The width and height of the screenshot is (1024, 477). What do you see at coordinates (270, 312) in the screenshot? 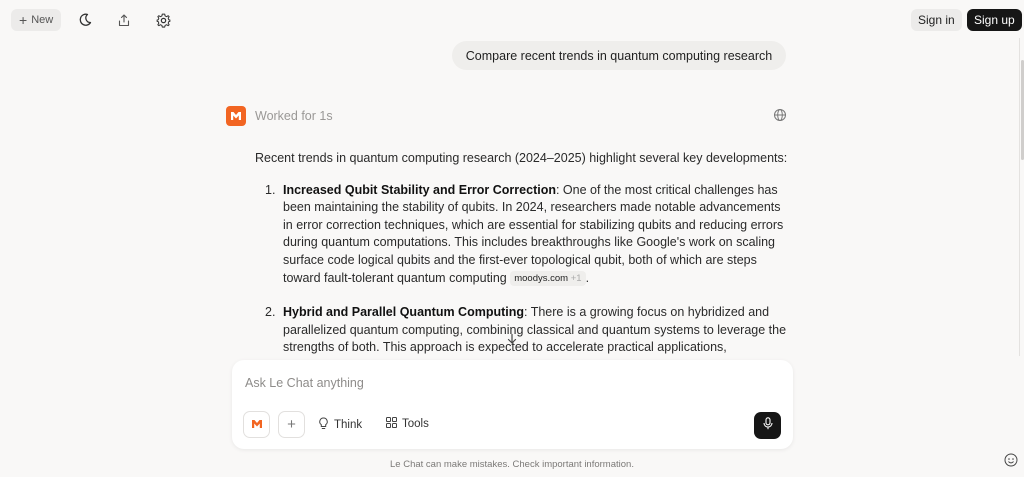
I see `list-item-number: 2.` at bounding box center [270, 312].